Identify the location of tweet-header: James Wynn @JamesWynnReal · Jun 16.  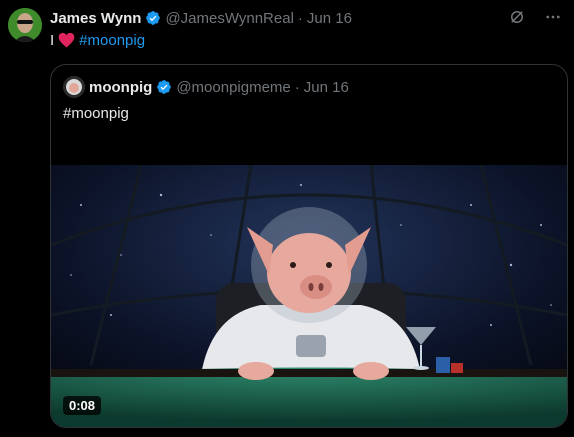
(308, 18).